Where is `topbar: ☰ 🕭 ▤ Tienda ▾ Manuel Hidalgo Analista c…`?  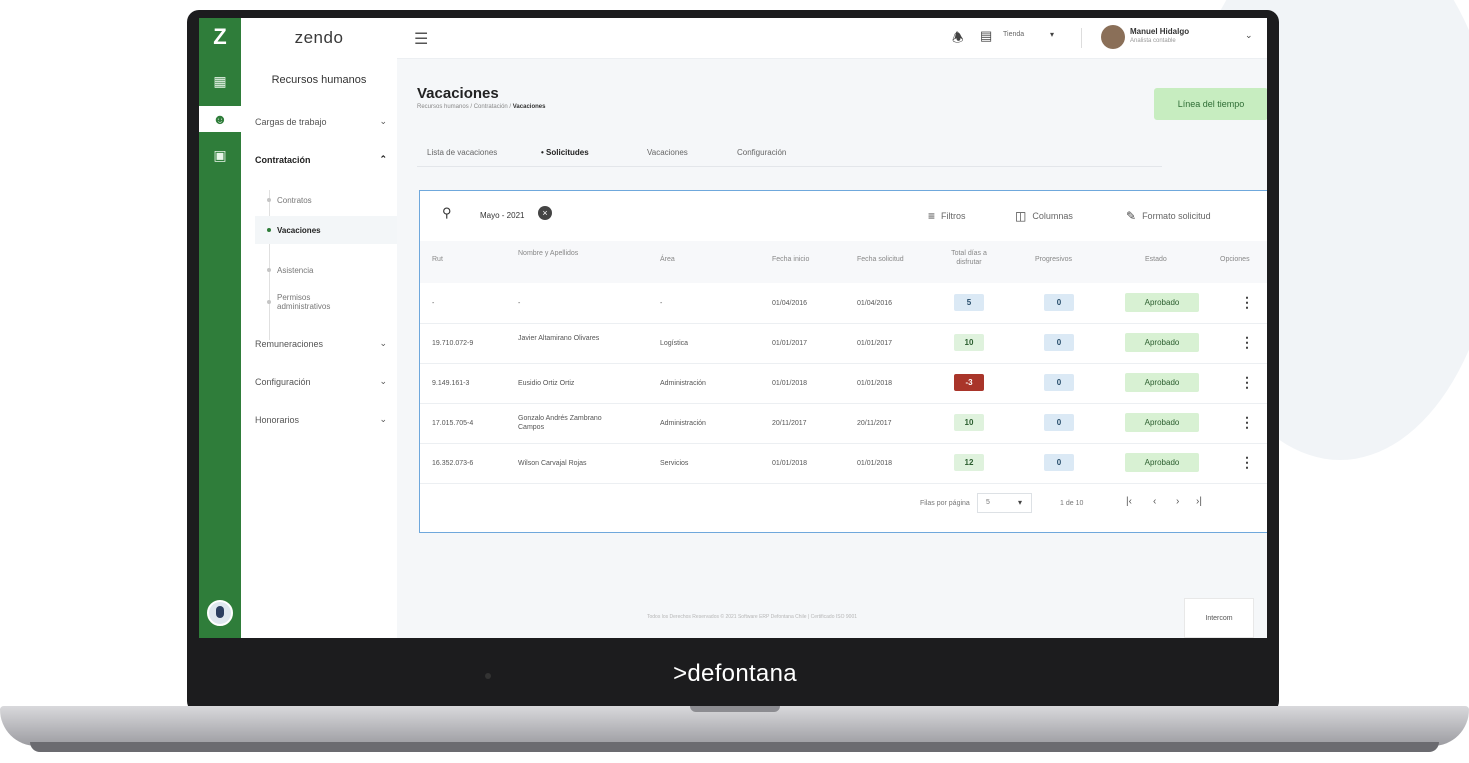 topbar: ☰ 🕭 ▤ Tienda ▾ Manuel Hidalgo Analista c… is located at coordinates (832, 38).